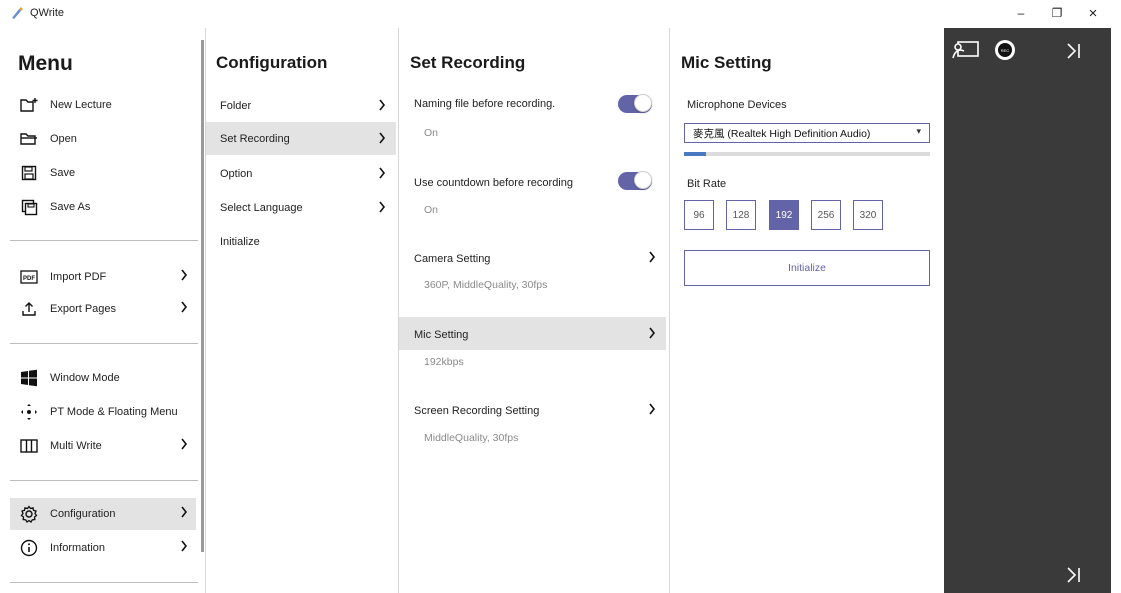 Image resolution: width=1121 pixels, height=593 pixels. What do you see at coordinates (236, 173) in the screenshot?
I see `config-item-label: Option` at bounding box center [236, 173].